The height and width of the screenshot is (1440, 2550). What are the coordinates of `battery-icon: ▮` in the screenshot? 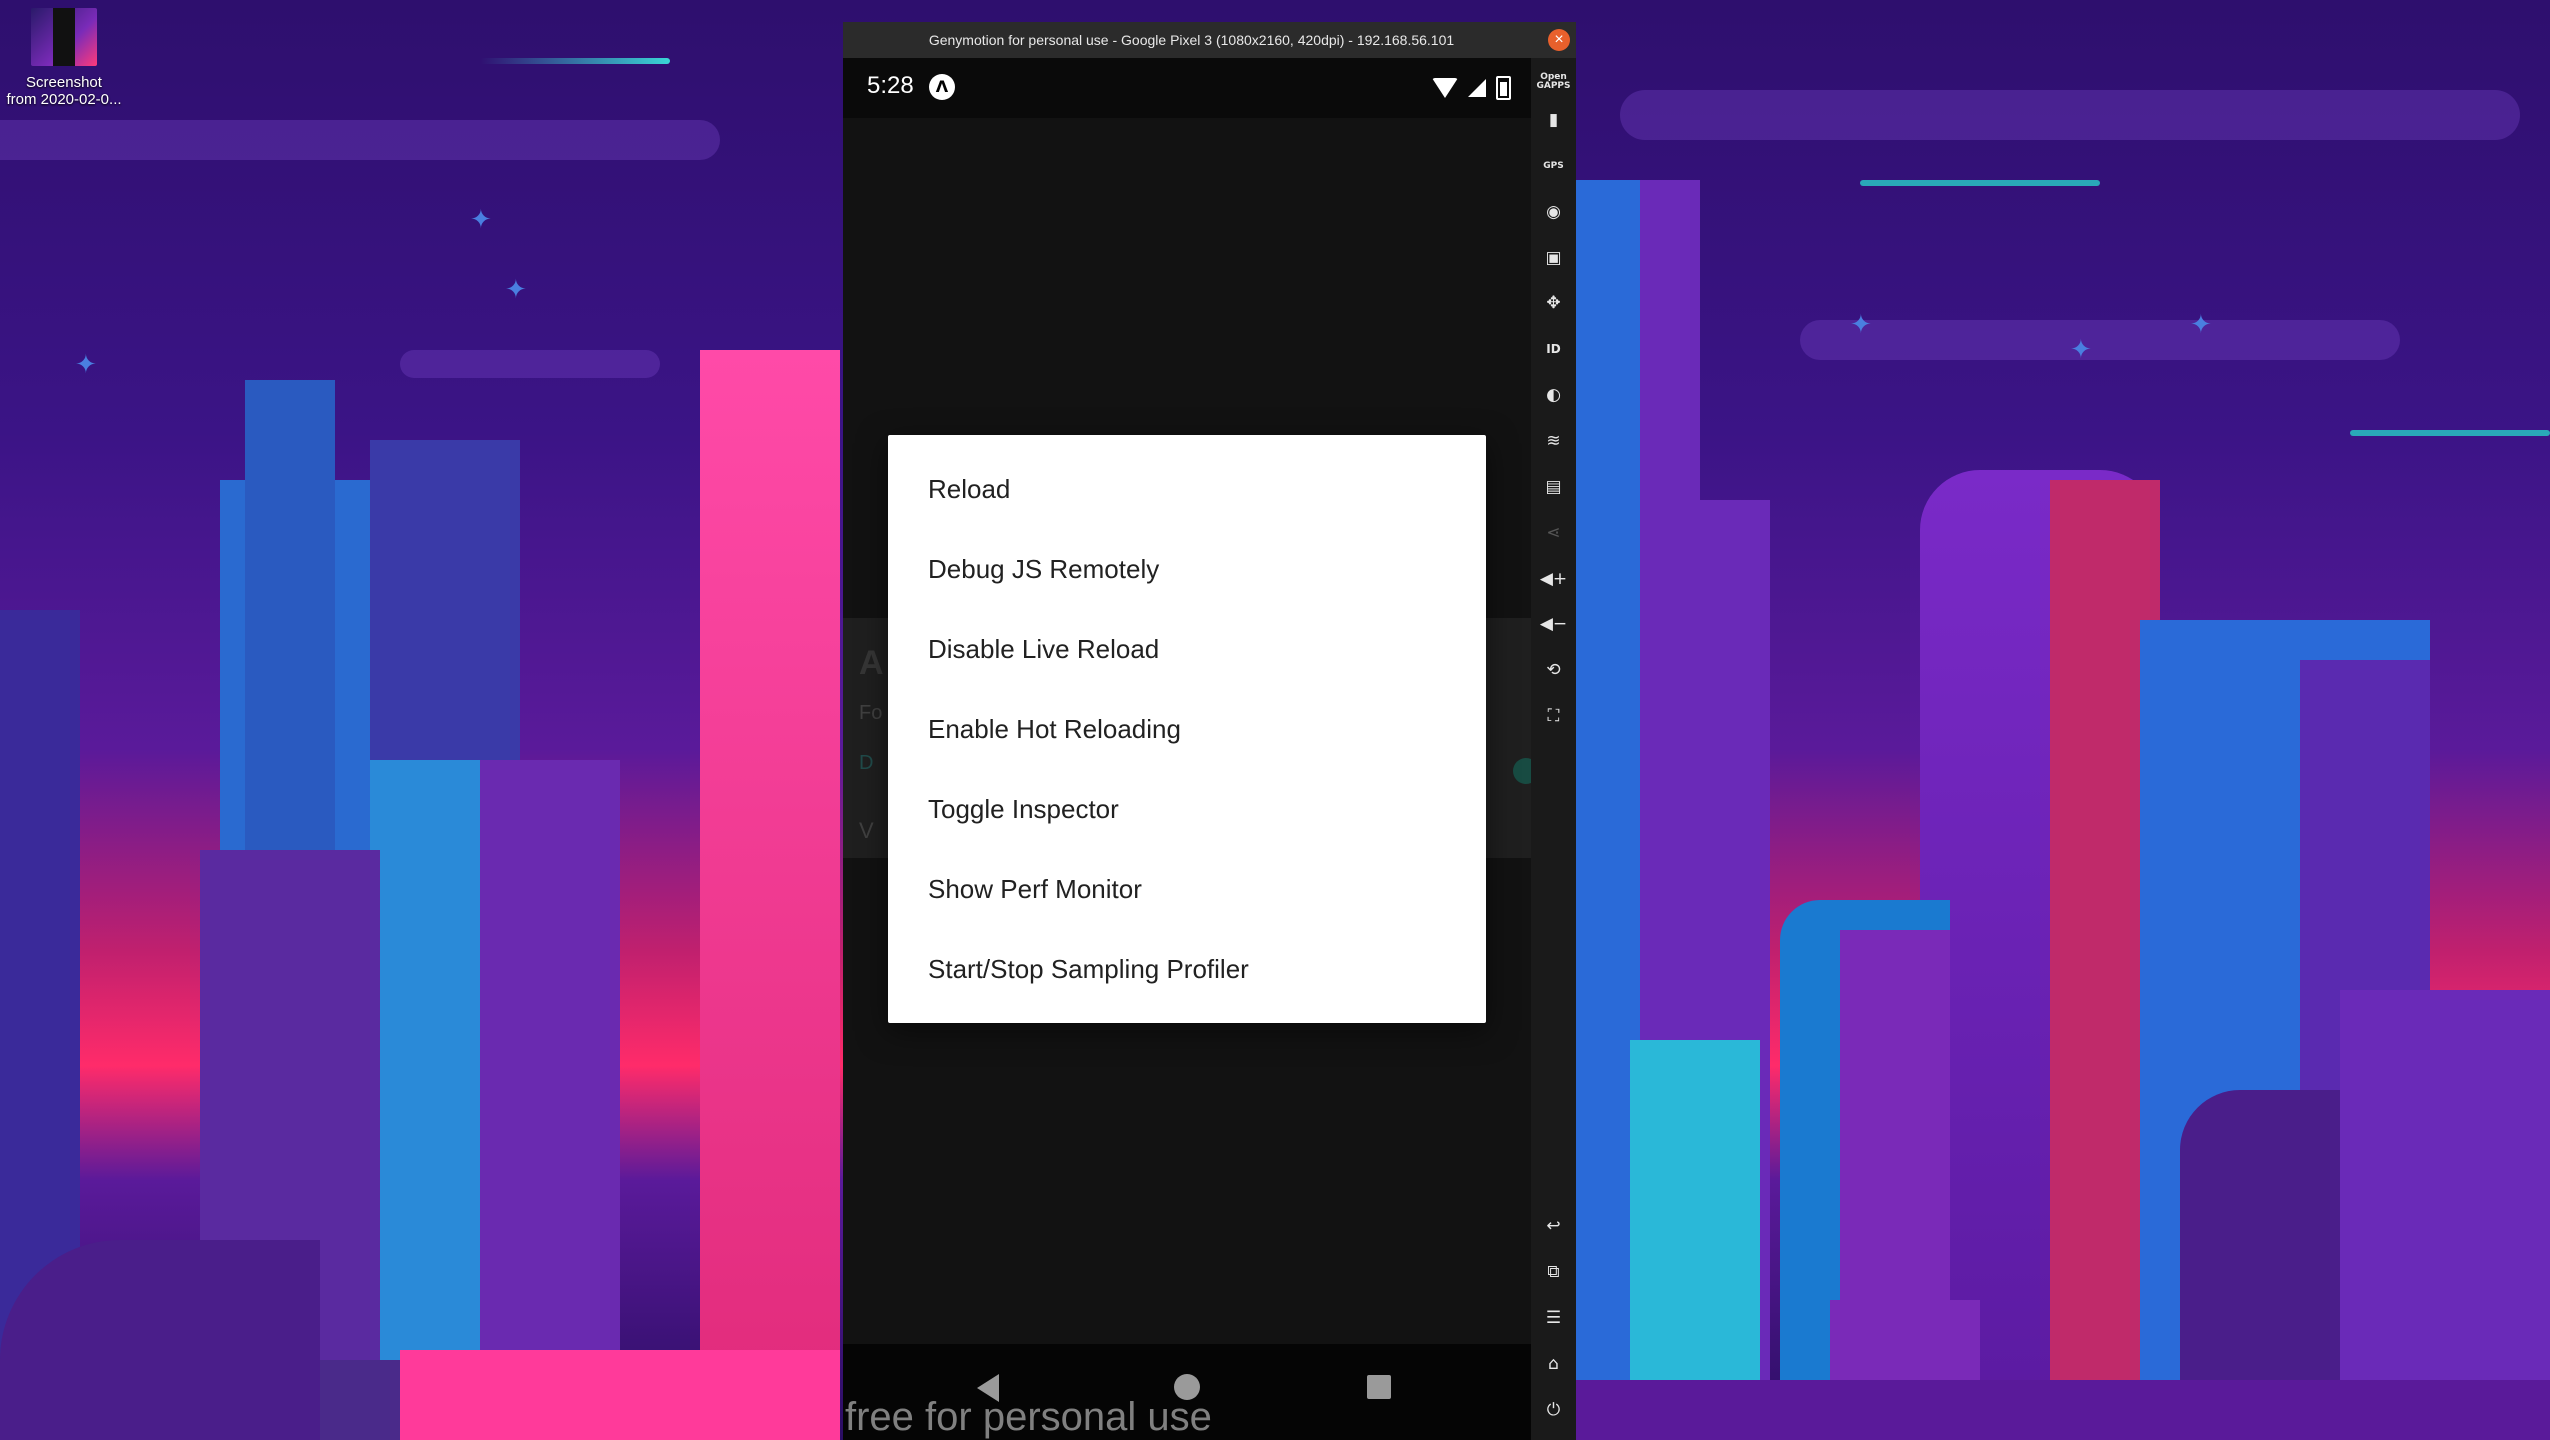 It's located at (1553, 120).